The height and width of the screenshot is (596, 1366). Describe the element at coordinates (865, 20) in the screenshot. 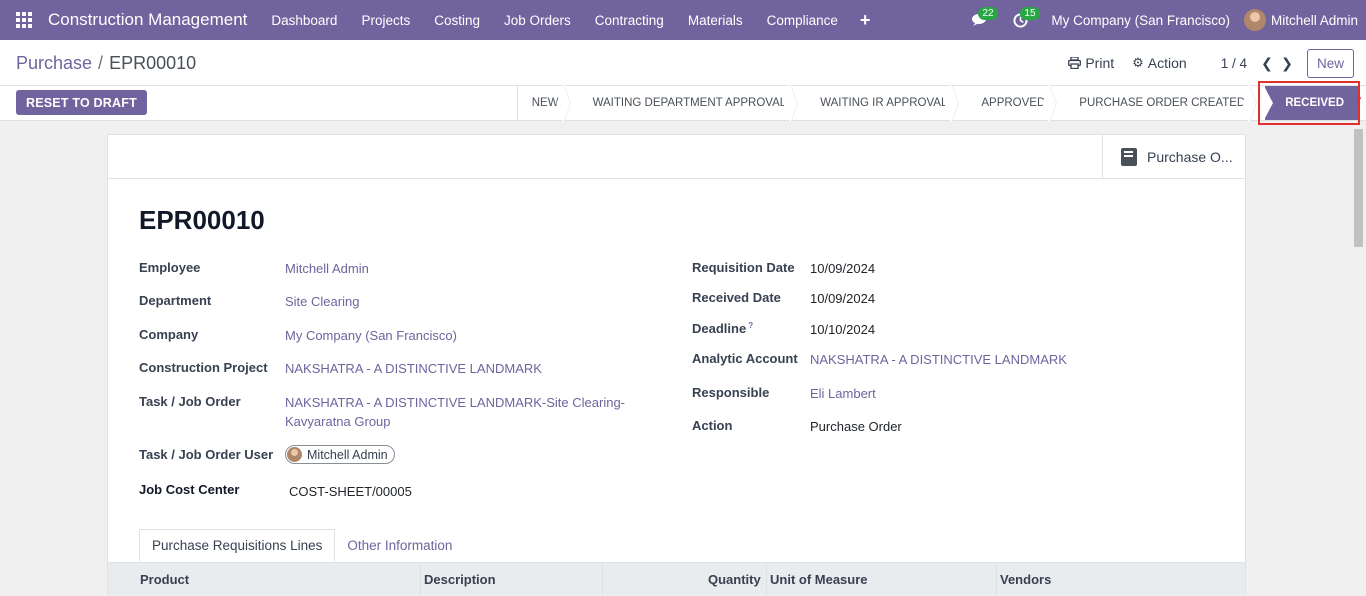

I see `plus-icon: +` at that location.